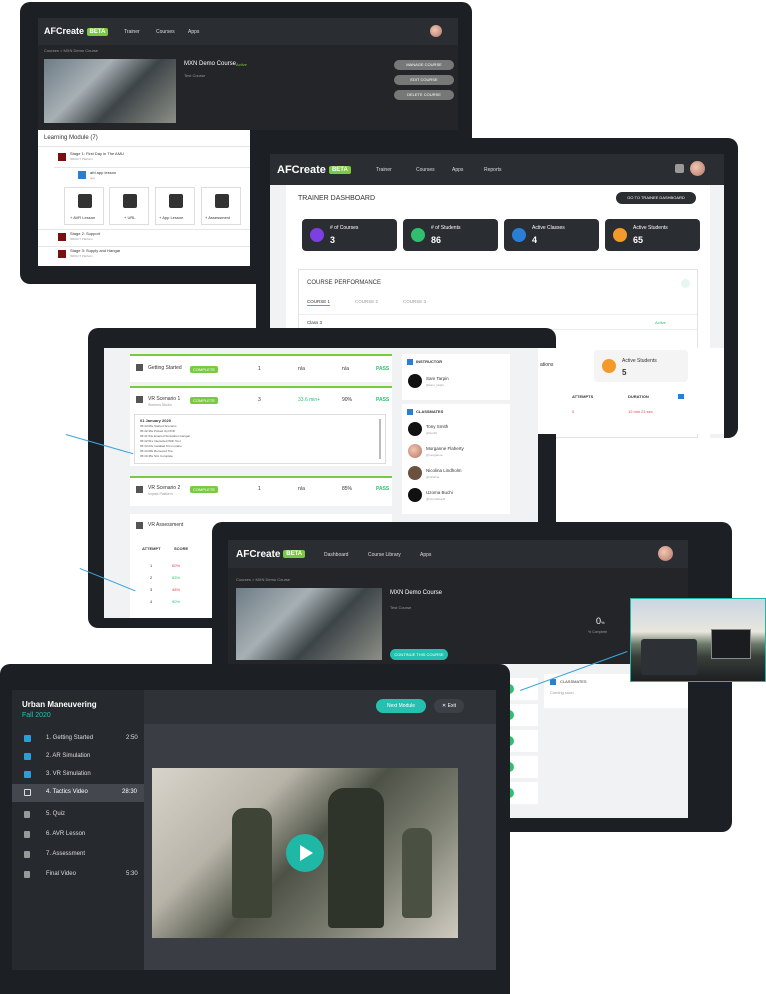  What do you see at coordinates (153, 238) in the screenshot?
I see `stage-row: Stage 2: Support IMPACT Platform` at bounding box center [153, 238].